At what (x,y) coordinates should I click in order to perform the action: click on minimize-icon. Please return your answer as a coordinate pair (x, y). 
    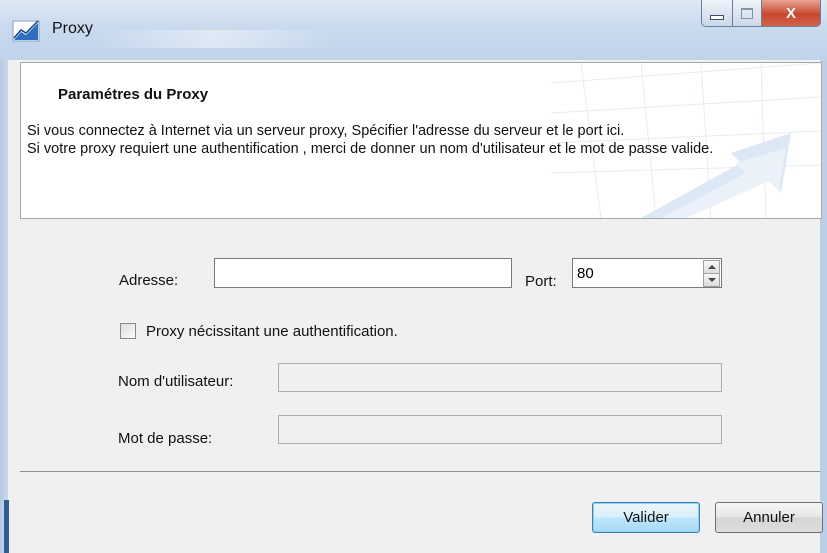
    Looking at the image, I should click on (717, 17).